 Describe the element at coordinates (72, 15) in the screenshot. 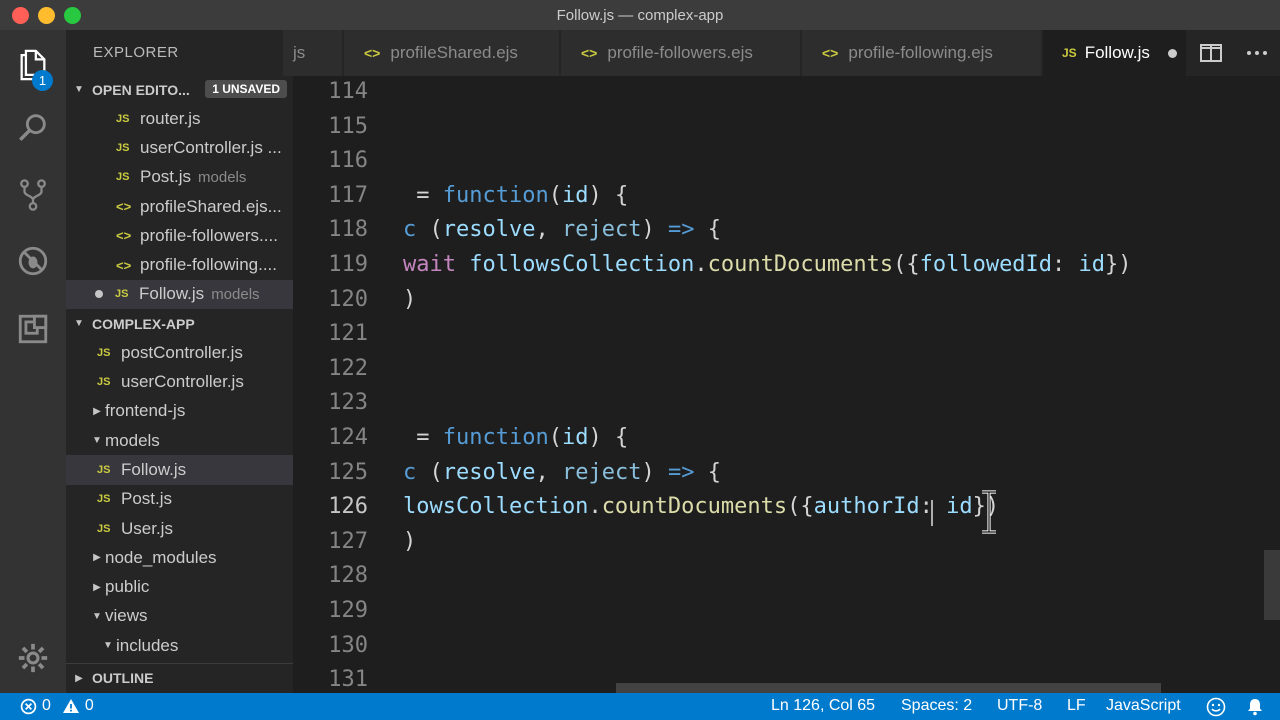

I see `maximize-window-button` at that location.